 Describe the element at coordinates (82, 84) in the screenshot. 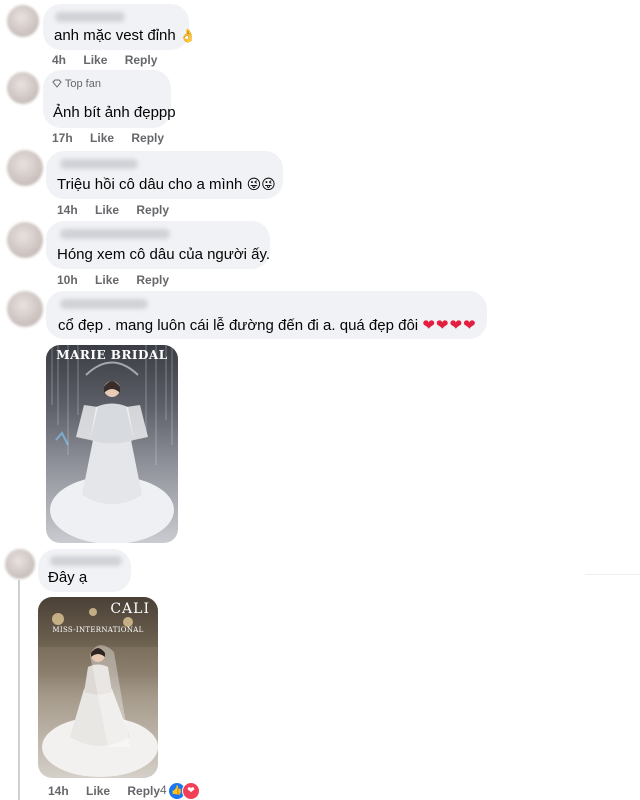

I see `top-fan-badge: Top fan` at that location.